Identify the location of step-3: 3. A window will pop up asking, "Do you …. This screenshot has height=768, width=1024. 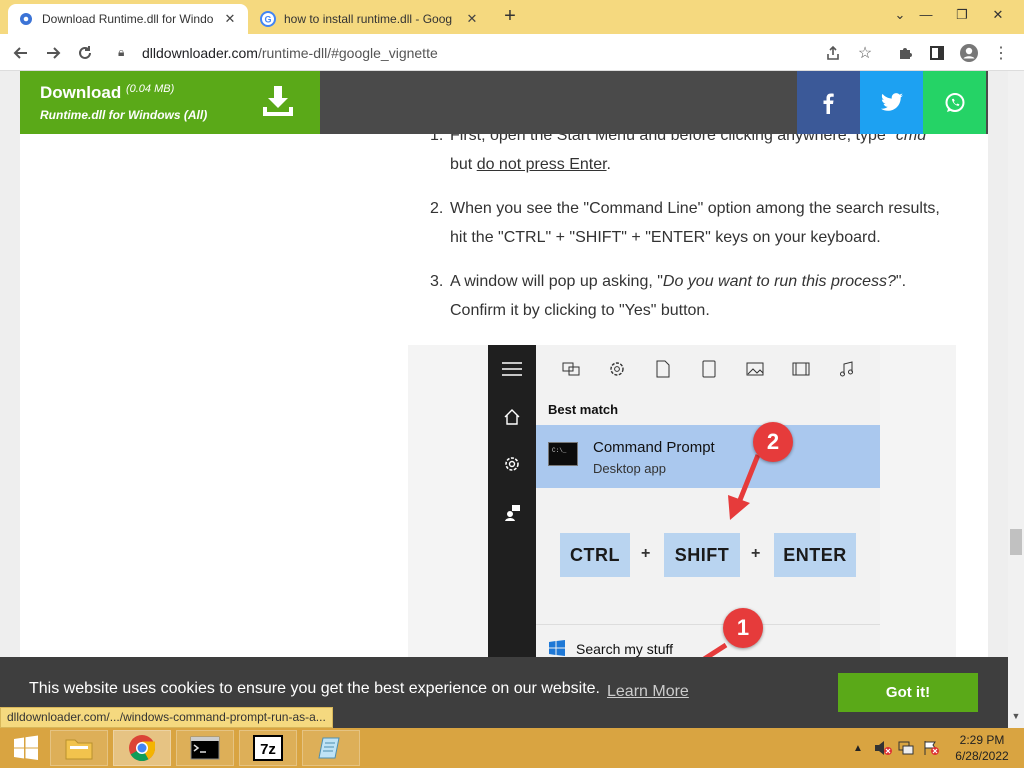
(690, 296).